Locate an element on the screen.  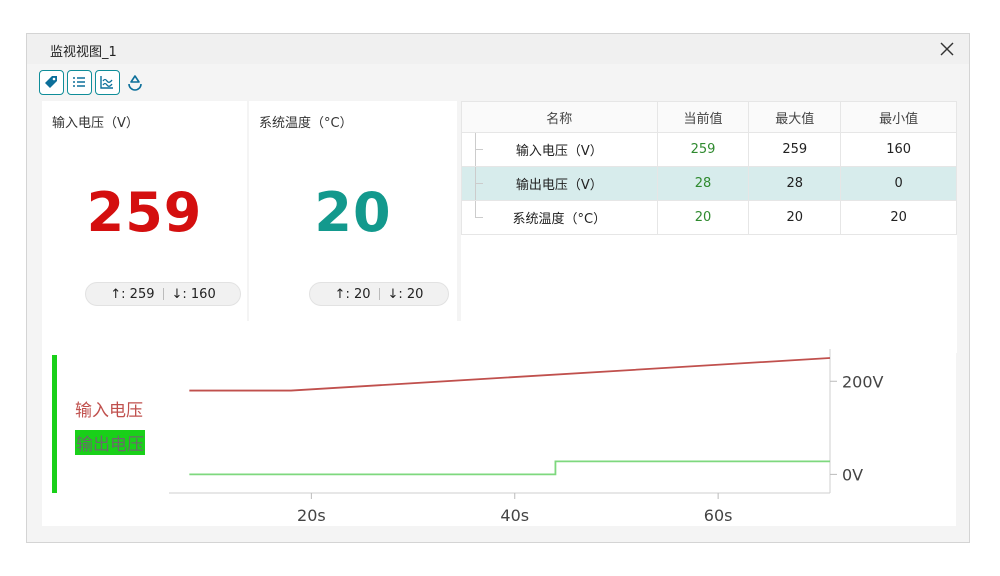
metric-range-badge: ↑: 259 ↓: 160 is located at coordinates (163, 294).